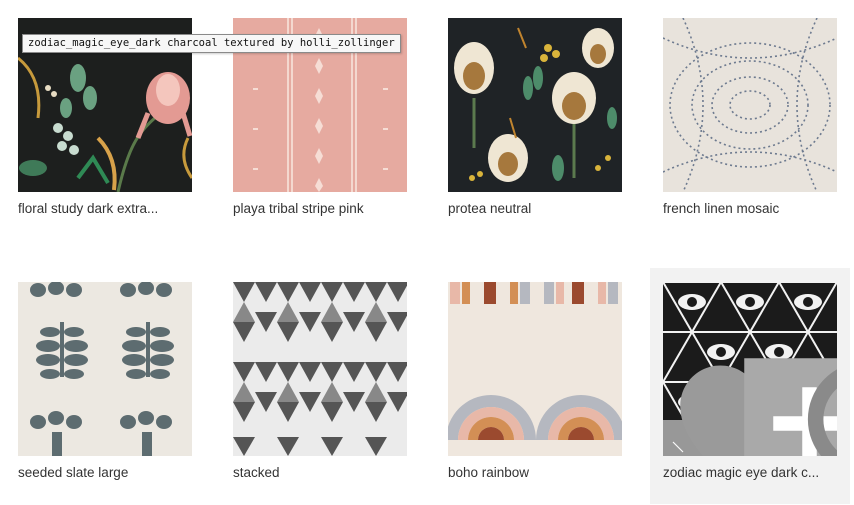 The image size is (854, 505). What do you see at coordinates (822, 412) in the screenshot?
I see `zoom-in-icon` at bounding box center [822, 412].